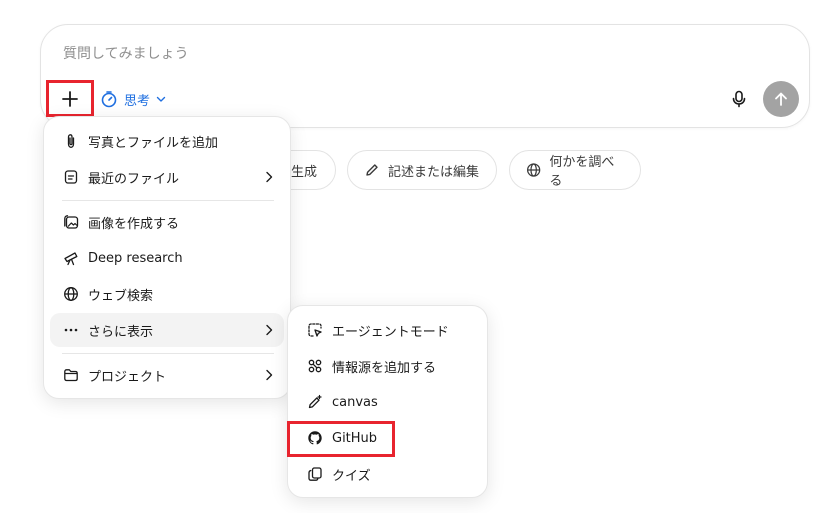 The width and height of the screenshot is (834, 513). Describe the element at coordinates (161, 99) in the screenshot. I see `chevron-down-icon` at that location.